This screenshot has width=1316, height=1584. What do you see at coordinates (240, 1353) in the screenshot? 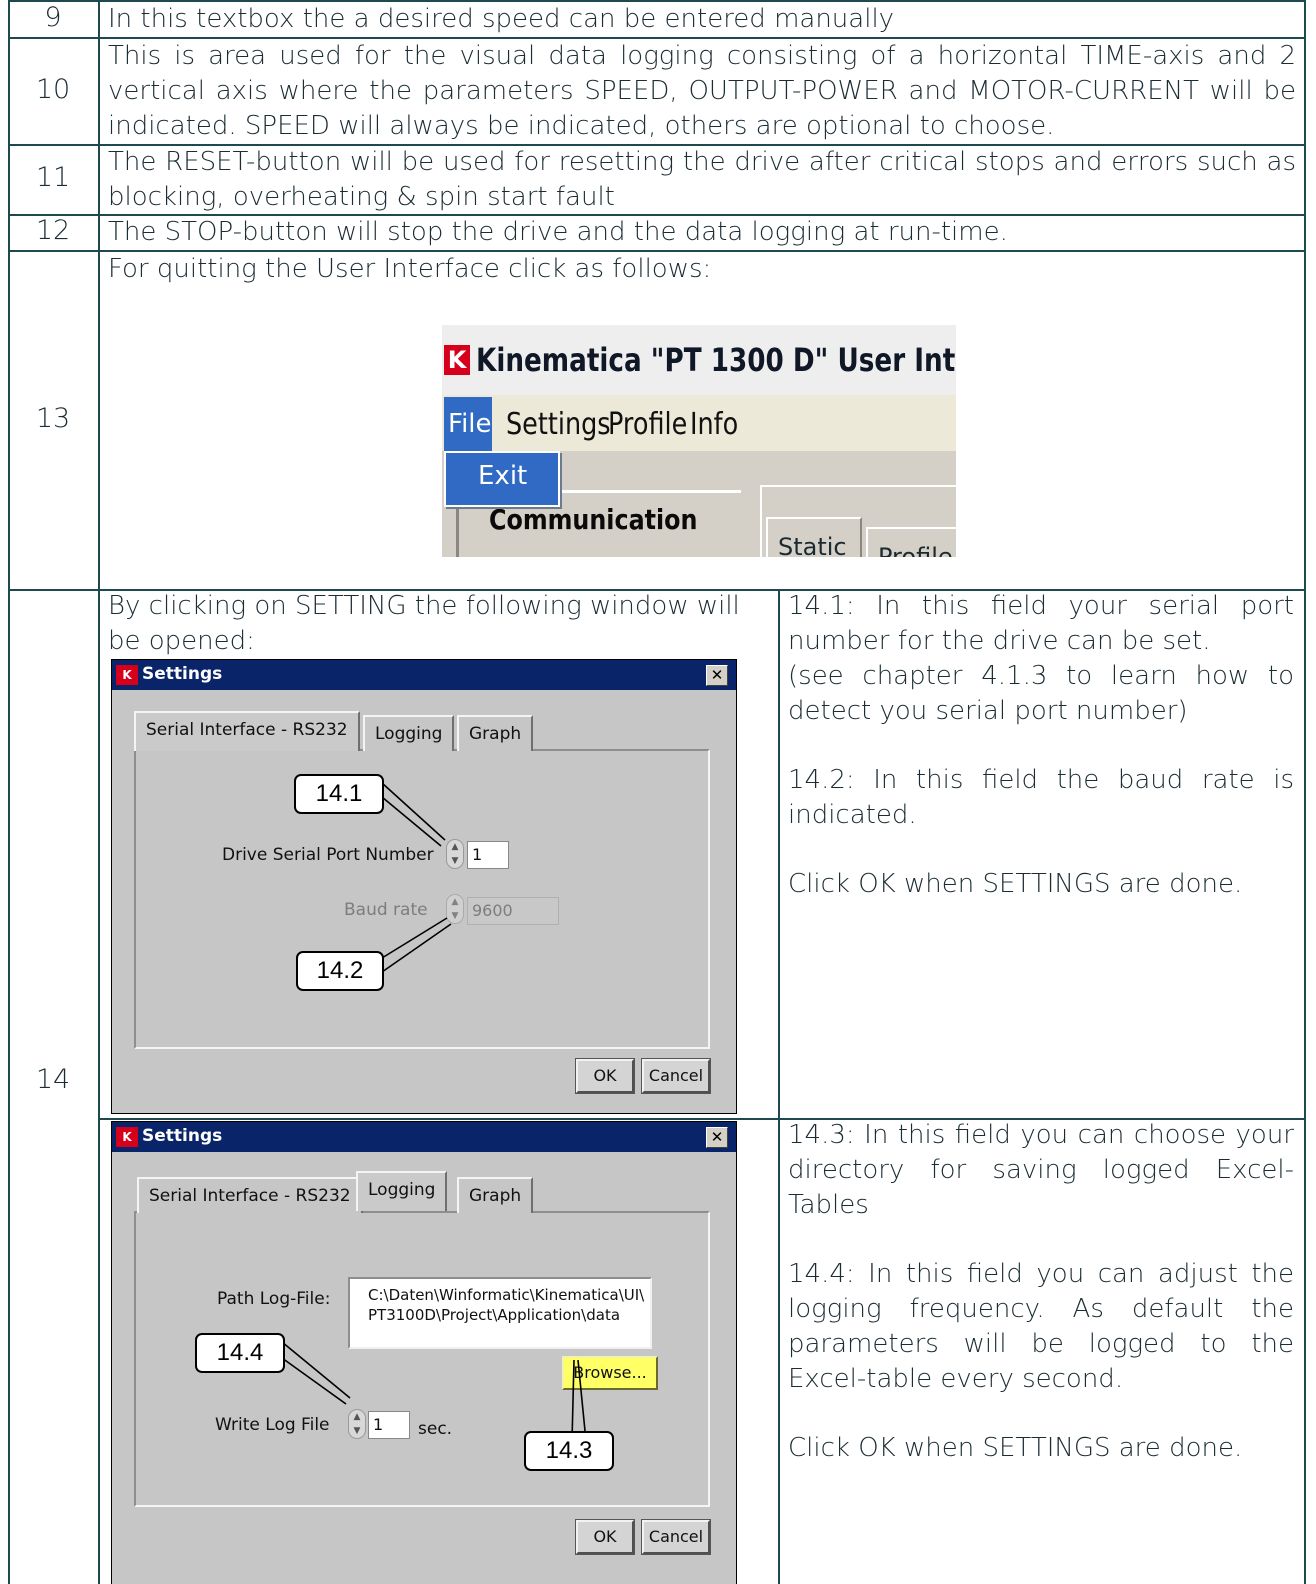
I see `callout-14-4: 14.4` at bounding box center [240, 1353].